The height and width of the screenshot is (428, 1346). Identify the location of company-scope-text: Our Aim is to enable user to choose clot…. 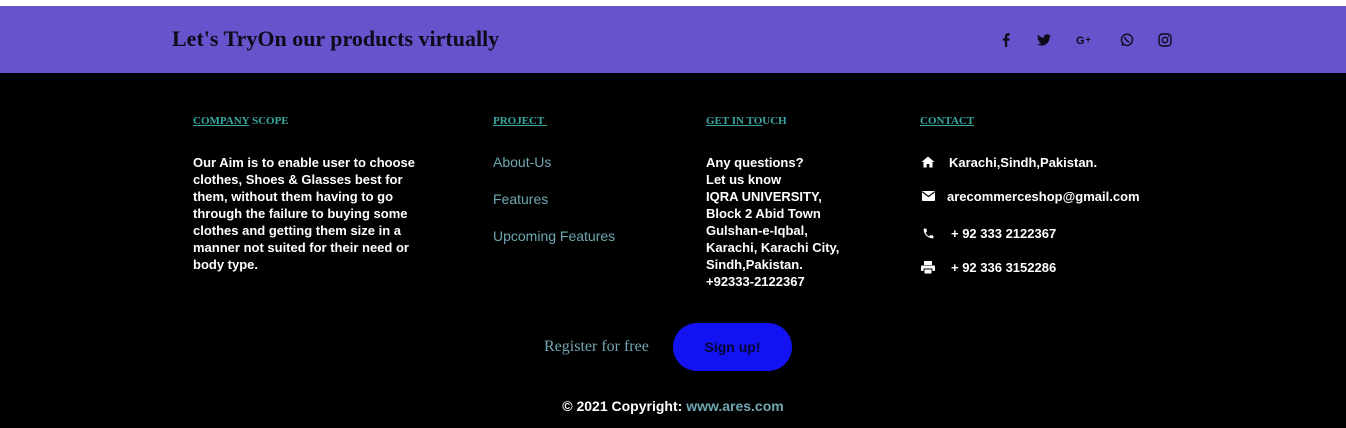
(304, 213).